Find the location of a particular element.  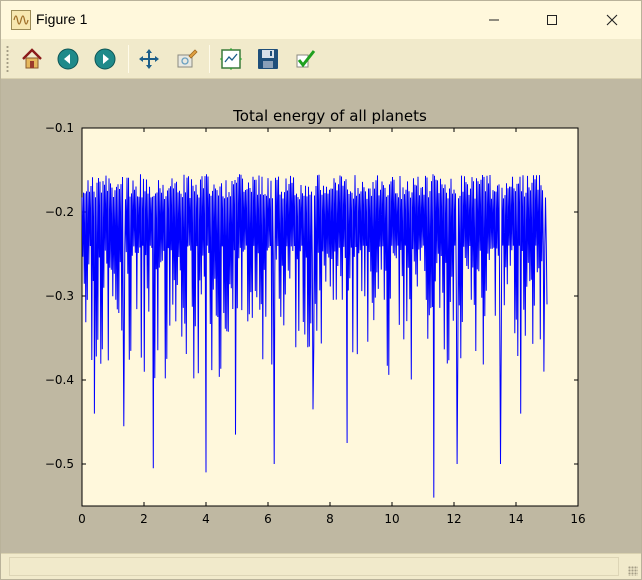

checkmark-edit-icon is located at coordinates (306, 59).